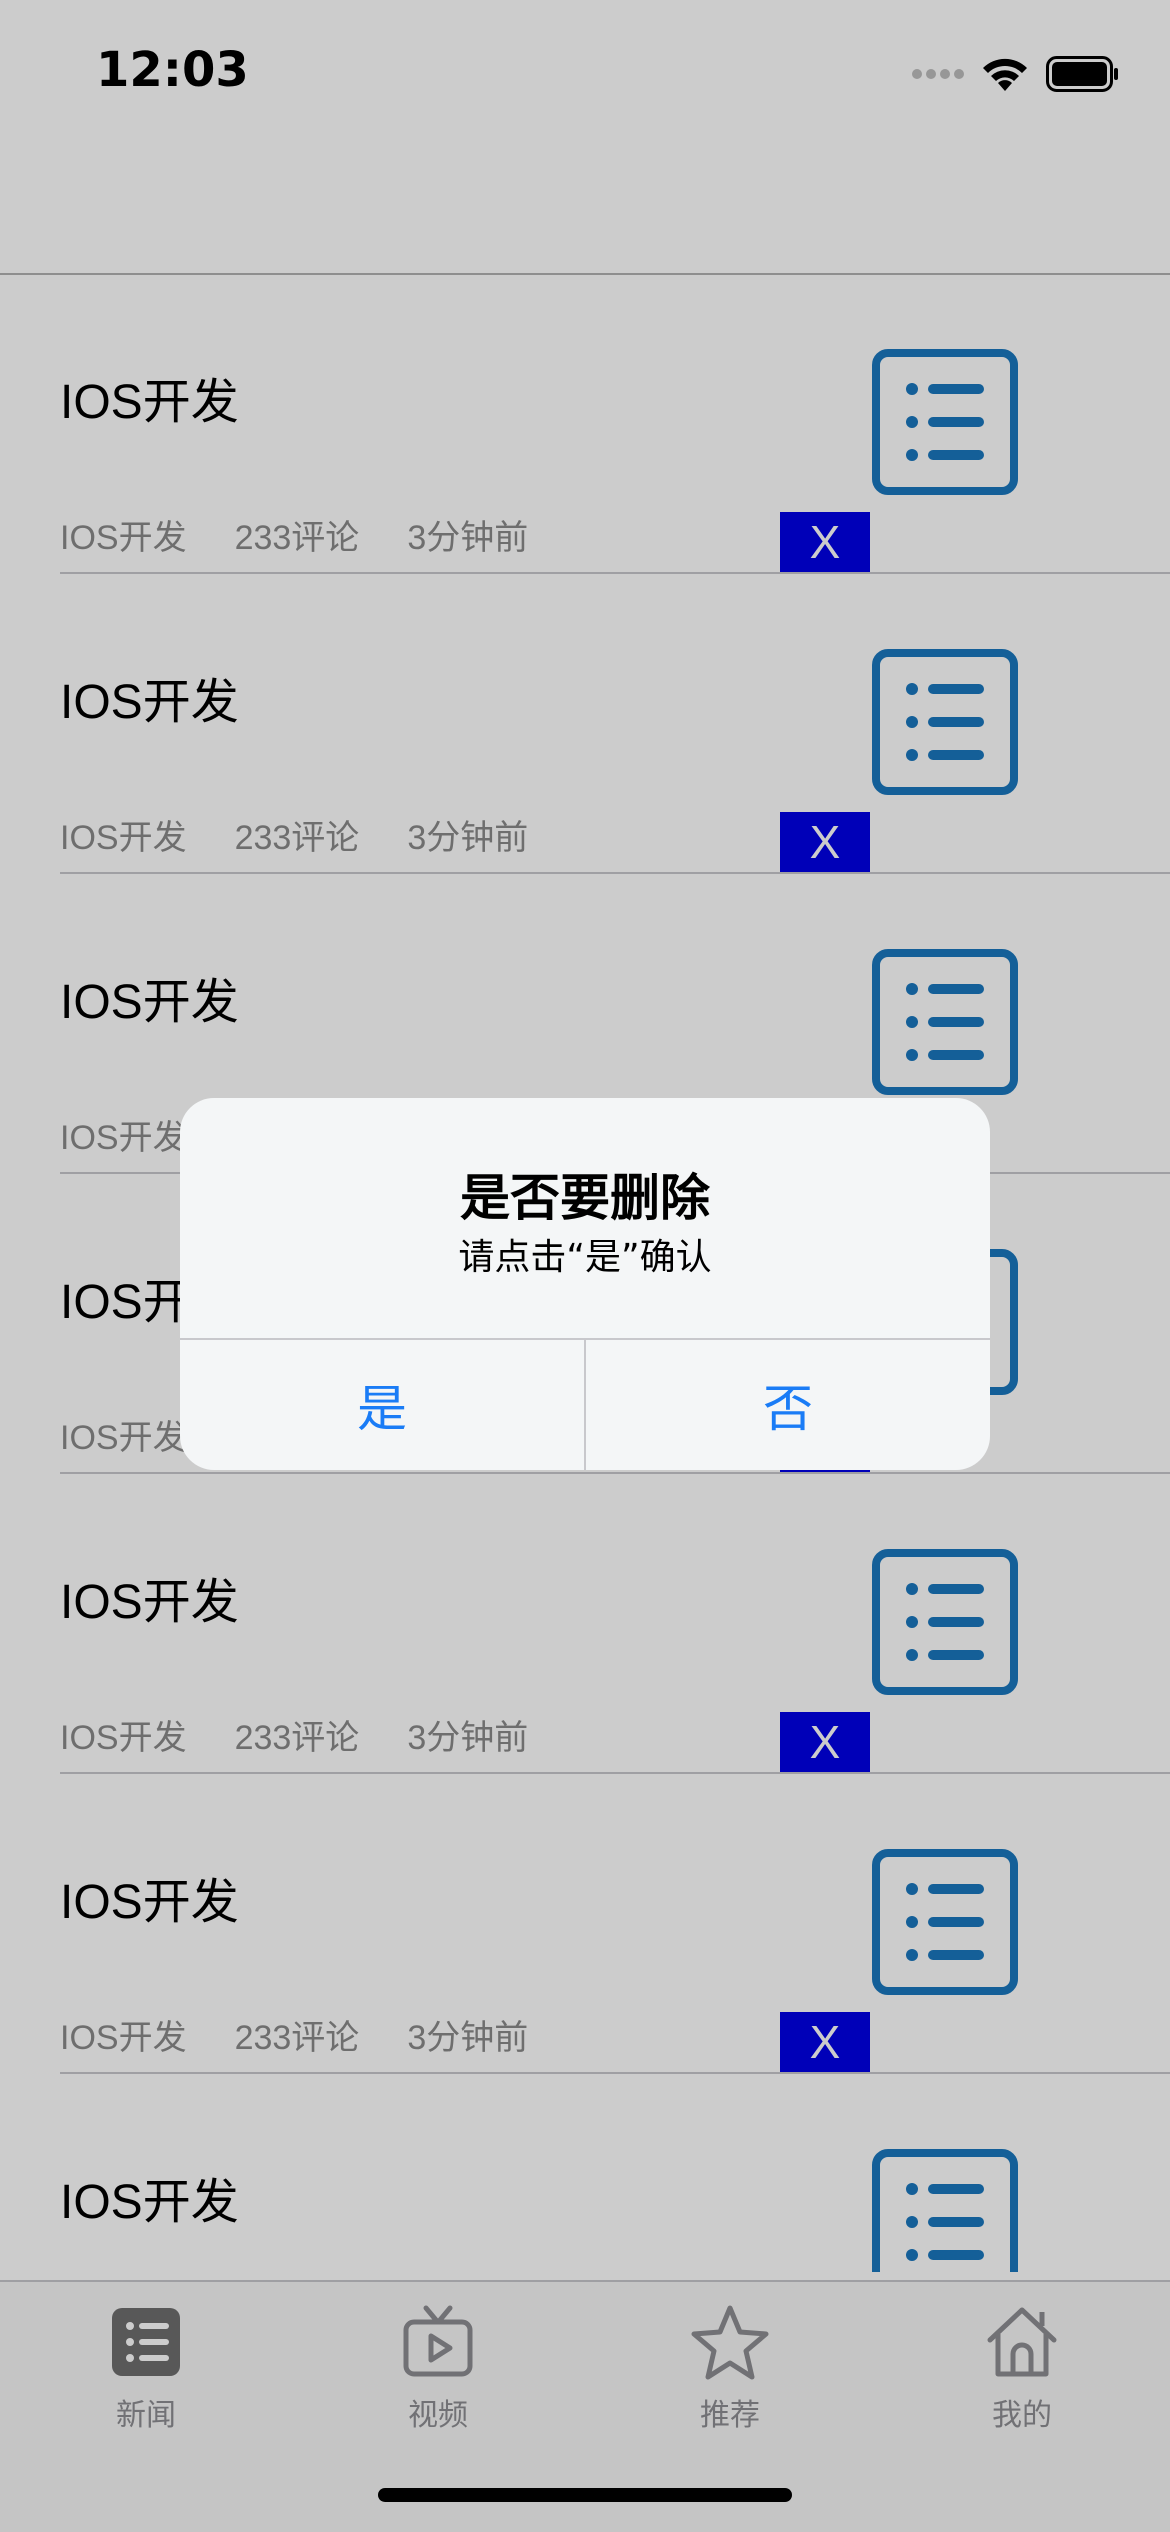 Image resolution: width=1170 pixels, height=2532 pixels. Describe the element at coordinates (585, 1198) in the screenshot. I see `alert-title: 是否要删除` at that location.